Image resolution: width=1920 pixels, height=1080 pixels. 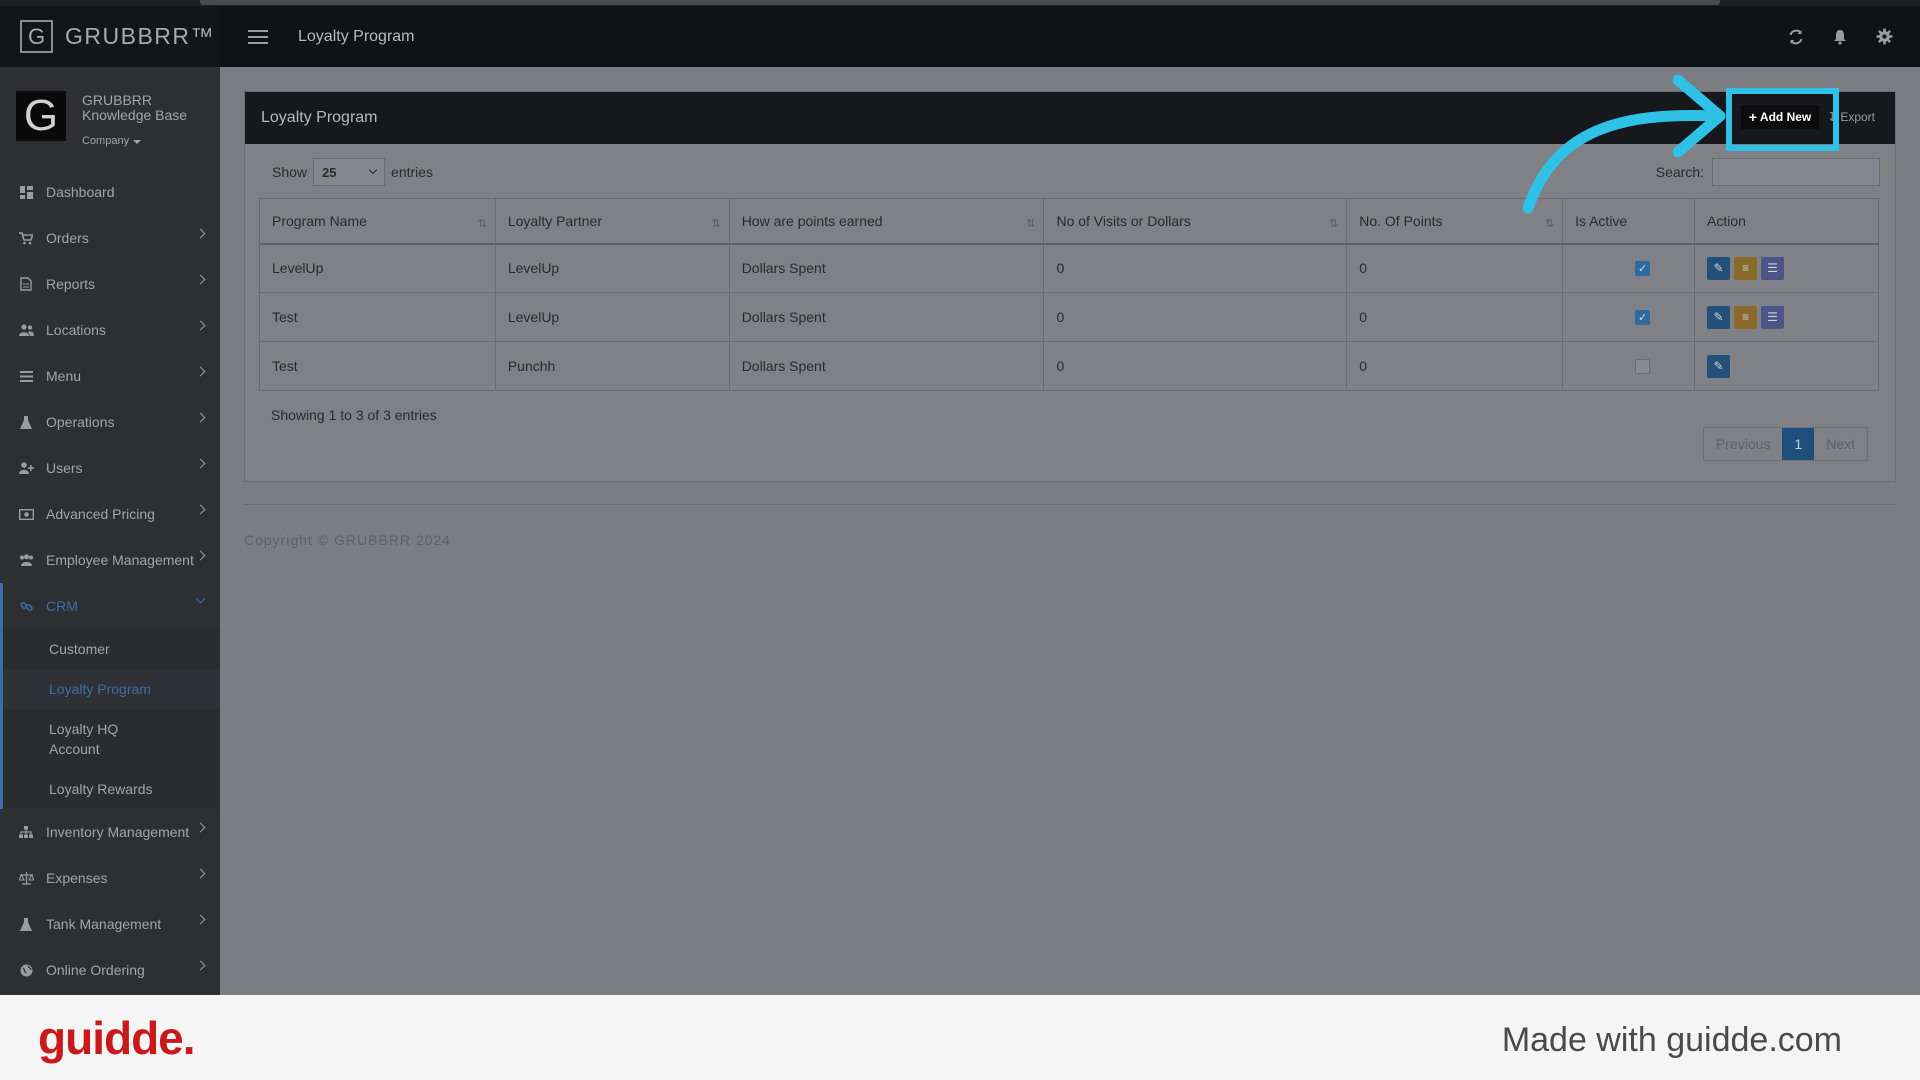 What do you see at coordinates (110, 924) in the screenshot?
I see `sidebar-item-tank-management: Tank Management` at bounding box center [110, 924].